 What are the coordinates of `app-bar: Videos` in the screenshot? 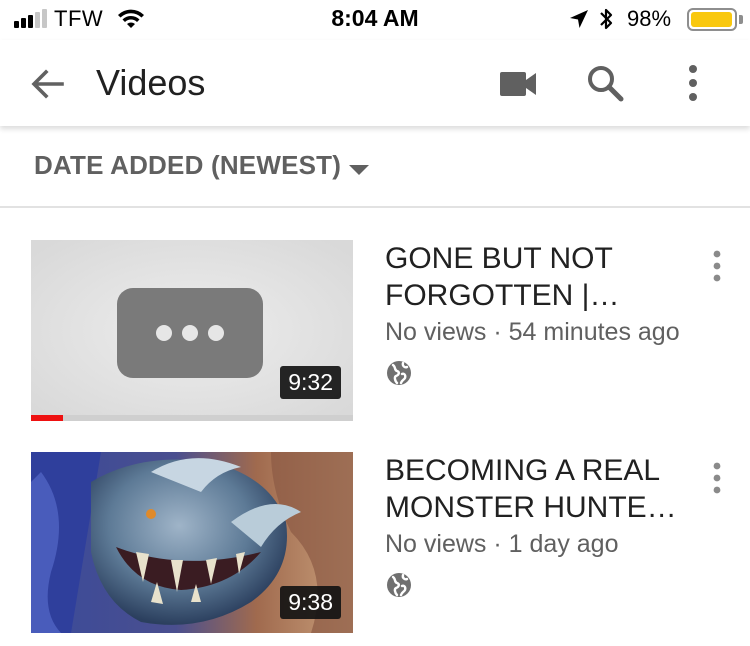 It's located at (375, 83).